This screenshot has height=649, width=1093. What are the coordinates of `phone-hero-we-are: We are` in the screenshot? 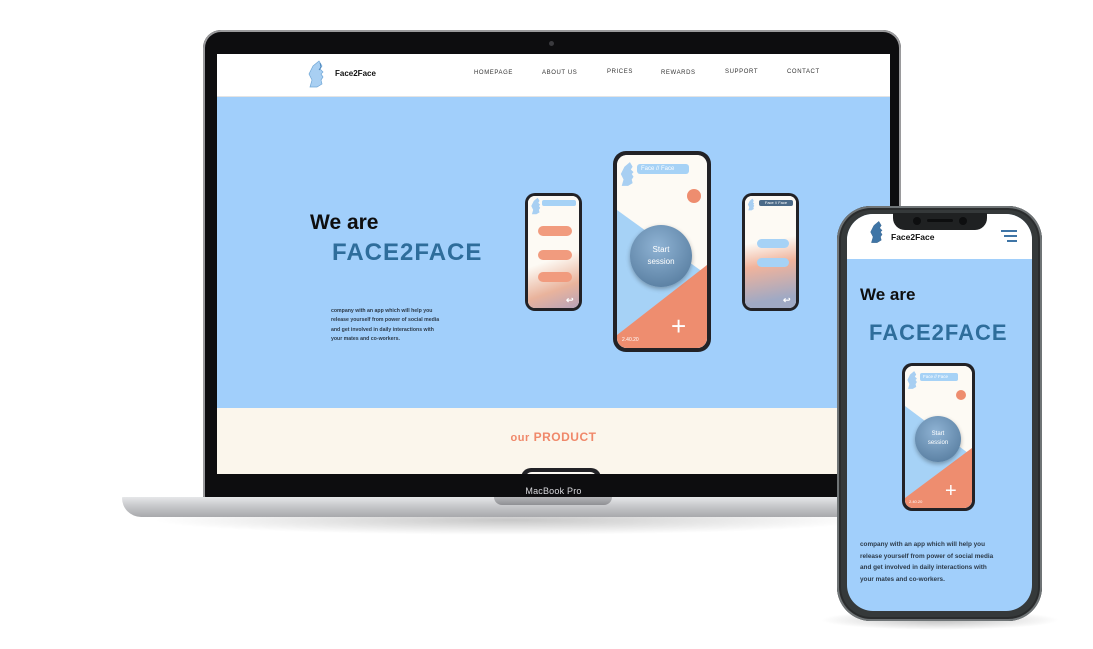 It's located at (888, 294).